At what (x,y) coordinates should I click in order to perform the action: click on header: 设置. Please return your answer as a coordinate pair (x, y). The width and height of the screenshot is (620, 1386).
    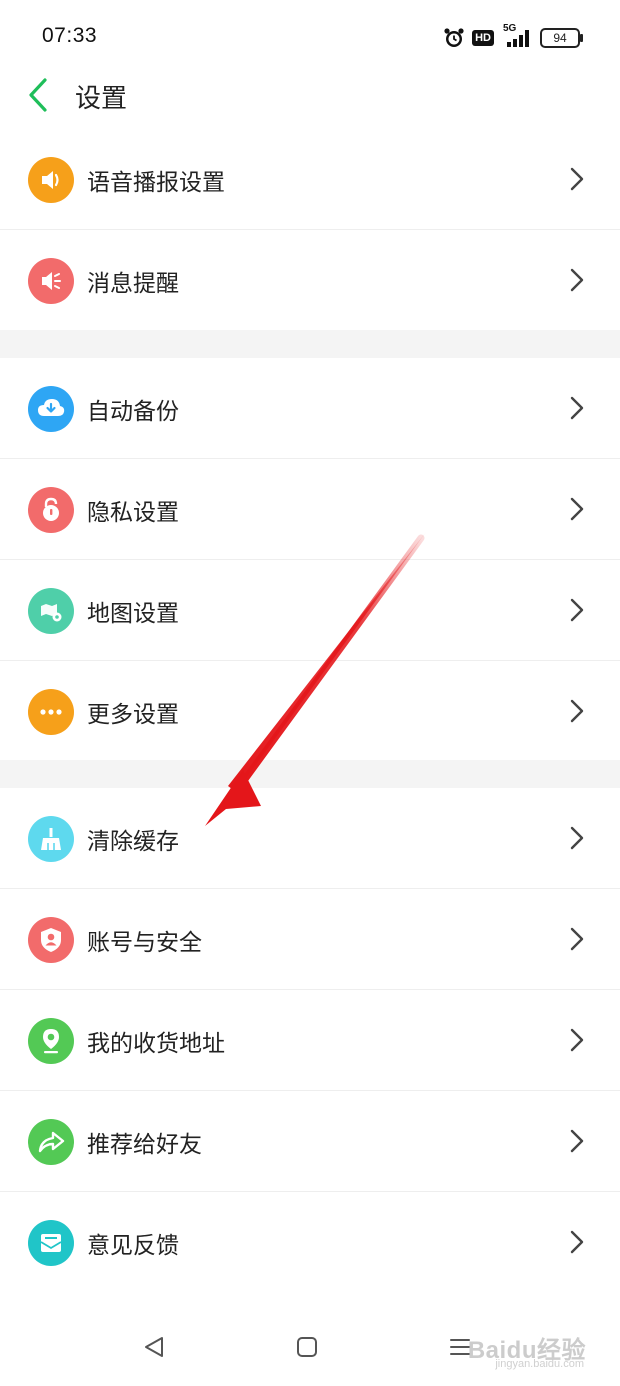
    Looking at the image, I should click on (310, 96).